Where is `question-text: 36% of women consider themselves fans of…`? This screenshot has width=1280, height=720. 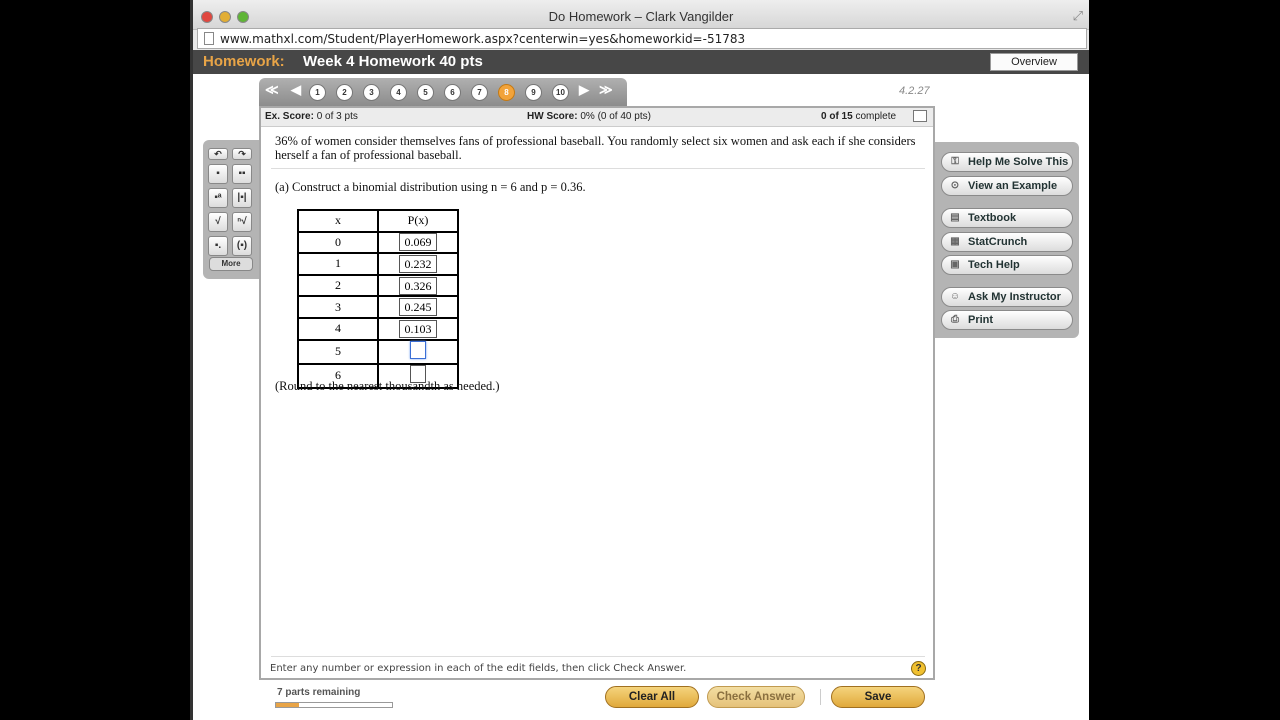 question-text: 36% of women consider themselves fans of… is located at coordinates (595, 148).